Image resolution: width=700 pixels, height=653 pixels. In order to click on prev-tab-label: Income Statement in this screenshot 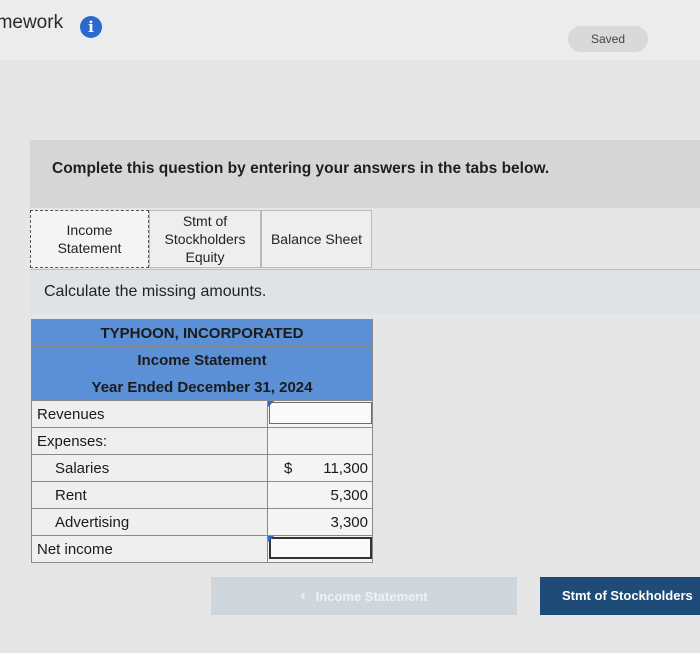, I will do `click(371, 596)`.